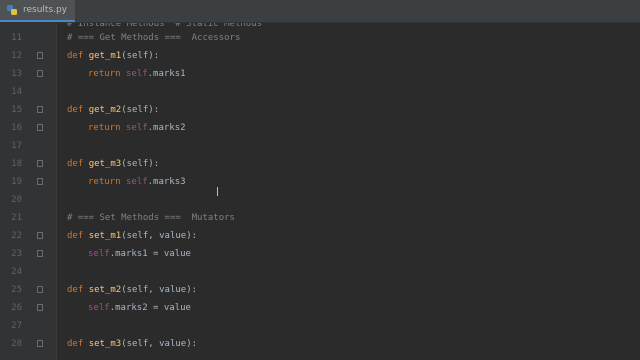 The image size is (640, 360). Describe the element at coordinates (320, 254) in the screenshot. I see `code-line: 23 self.marks1 = value` at that location.